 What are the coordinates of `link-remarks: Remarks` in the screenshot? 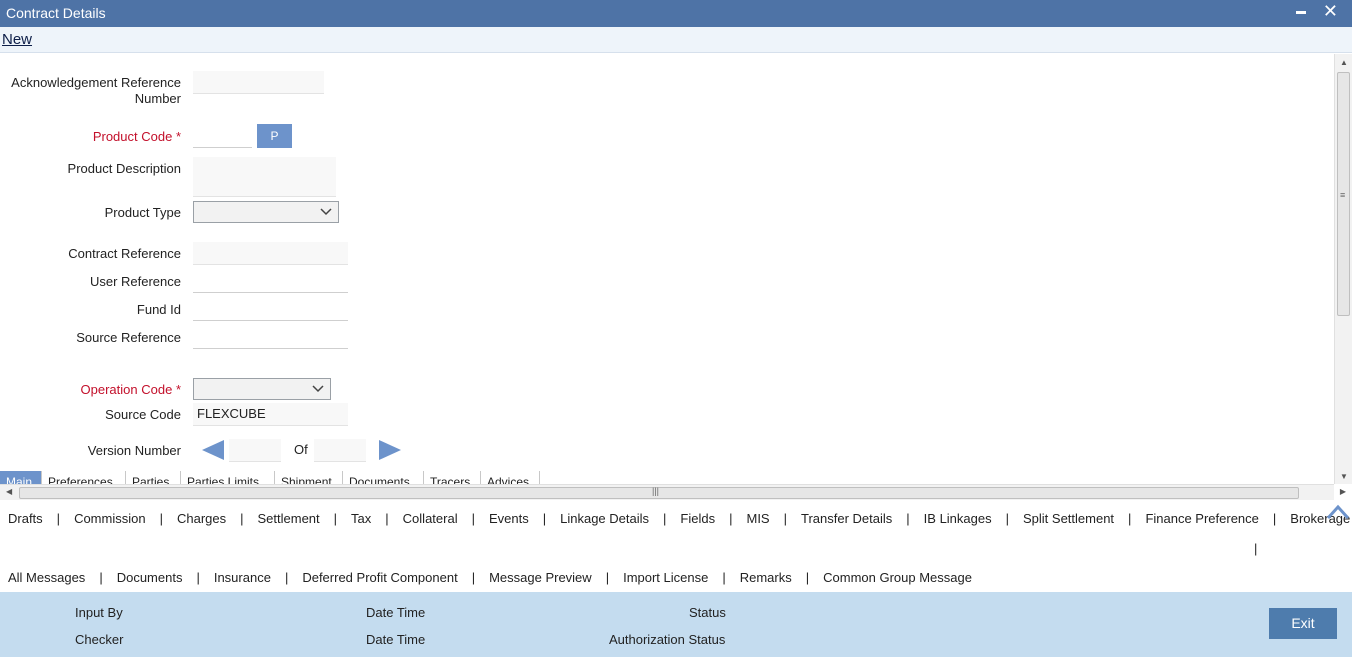 It's located at (766, 577).